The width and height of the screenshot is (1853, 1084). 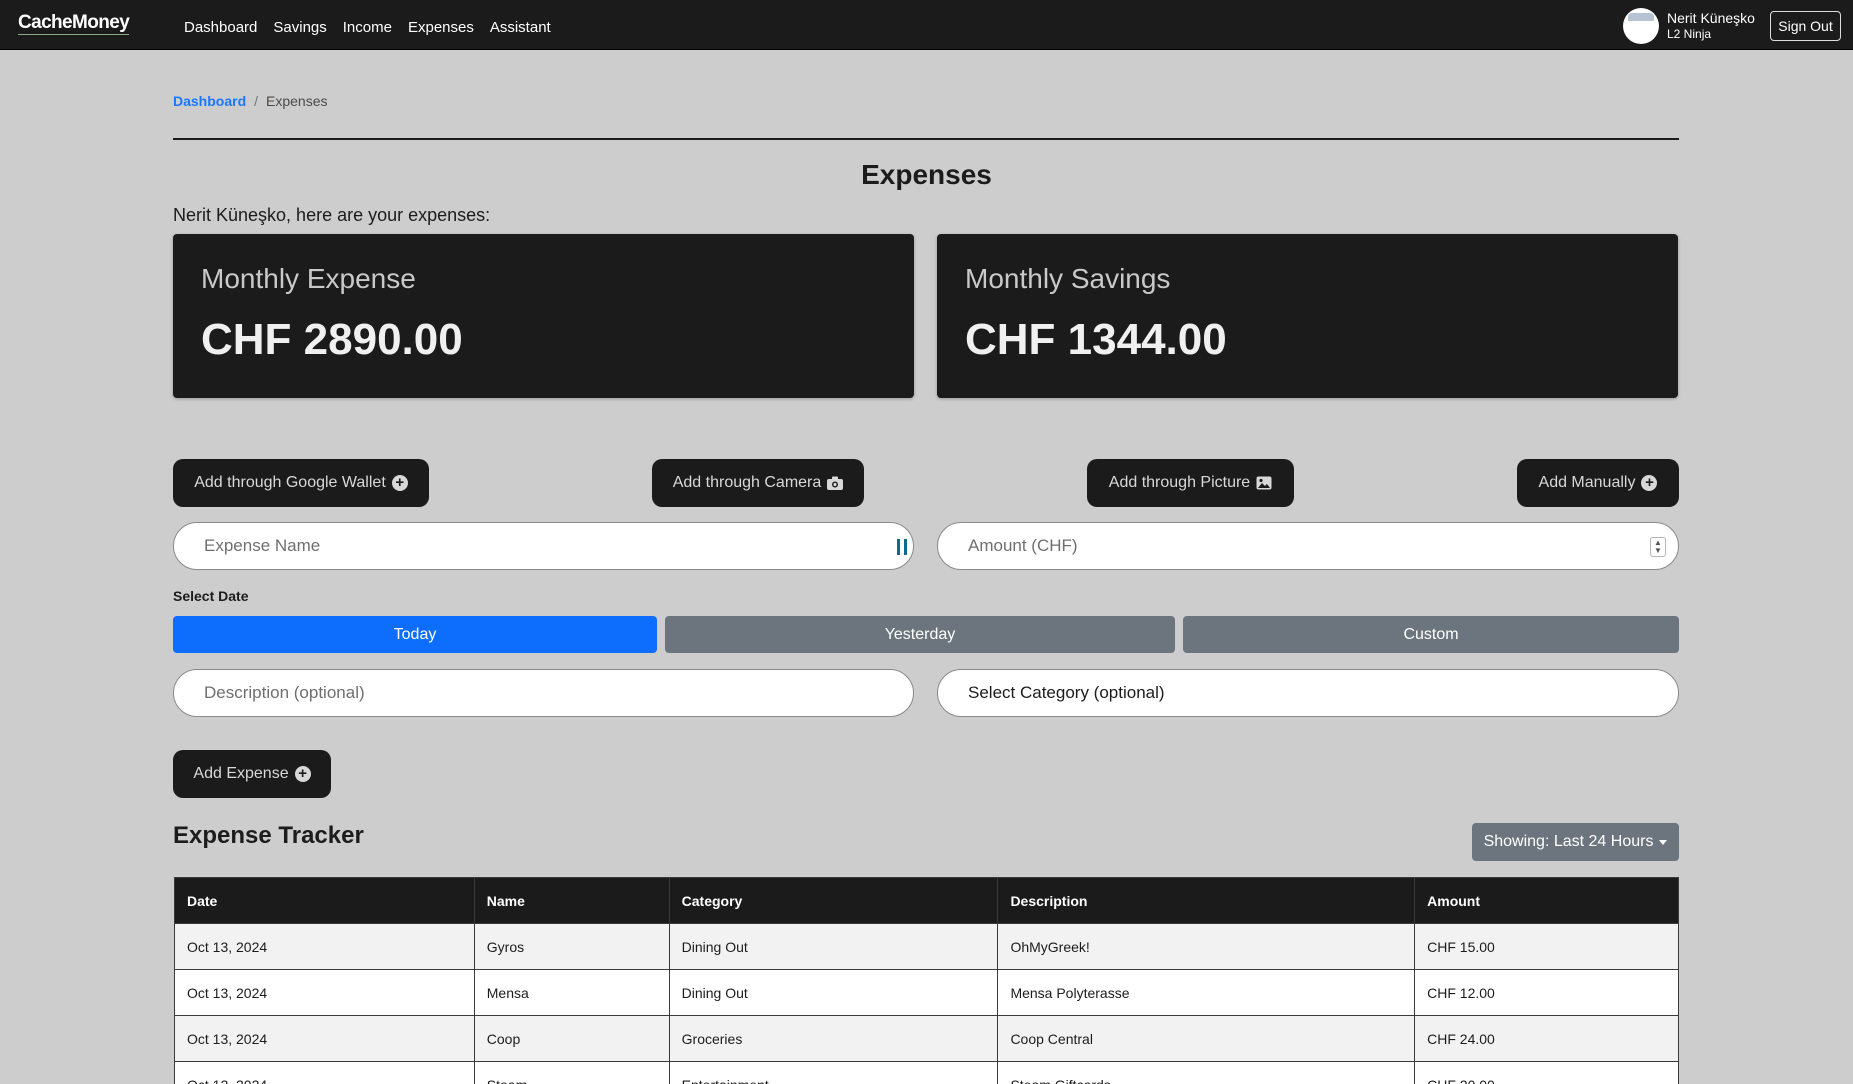 I want to click on cell-amount: CHF 20.00, so click(x=1546, y=1072).